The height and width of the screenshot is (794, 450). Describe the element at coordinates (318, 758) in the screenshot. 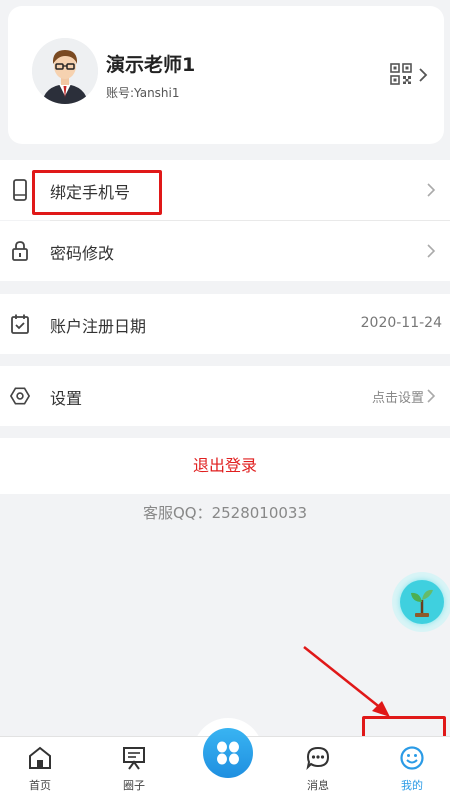

I see `message-icon` at that location.